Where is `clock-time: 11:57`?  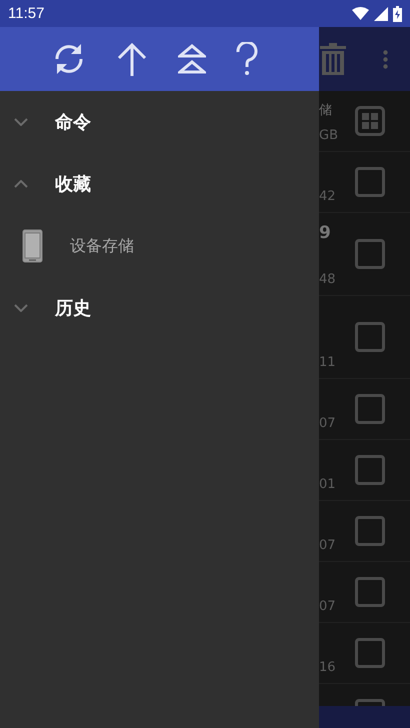 clock-time: 11:57 is located at coordinates (26, 13).